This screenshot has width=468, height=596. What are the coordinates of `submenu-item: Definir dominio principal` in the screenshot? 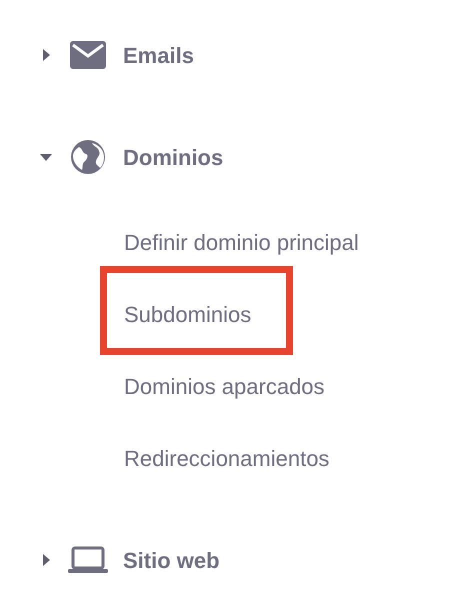 It's located at (241, 242).